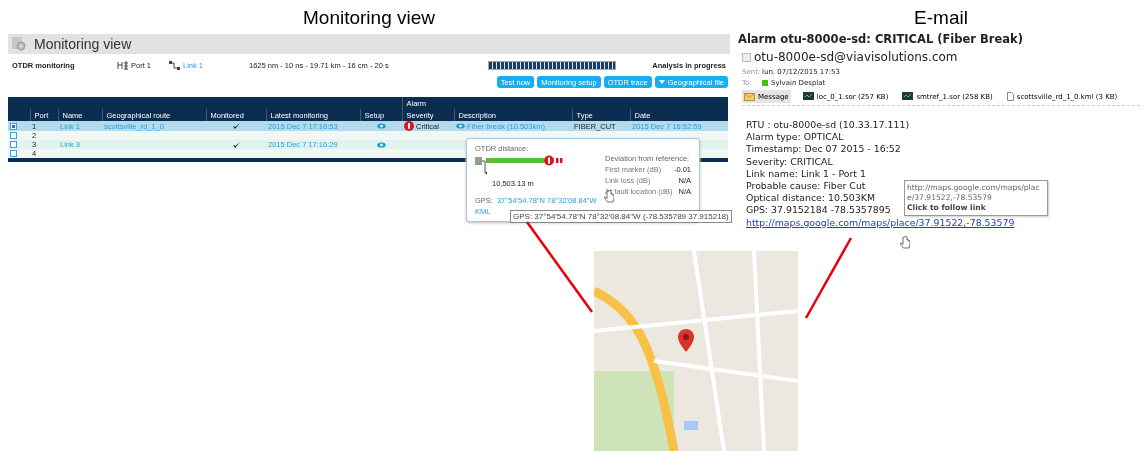 This screenshot has height=451, width=1147. Describe the element at coordinates (818, 210) in the screenshot. I see `body-line: GPS: 37.9152184 -78.5357895` at that location.